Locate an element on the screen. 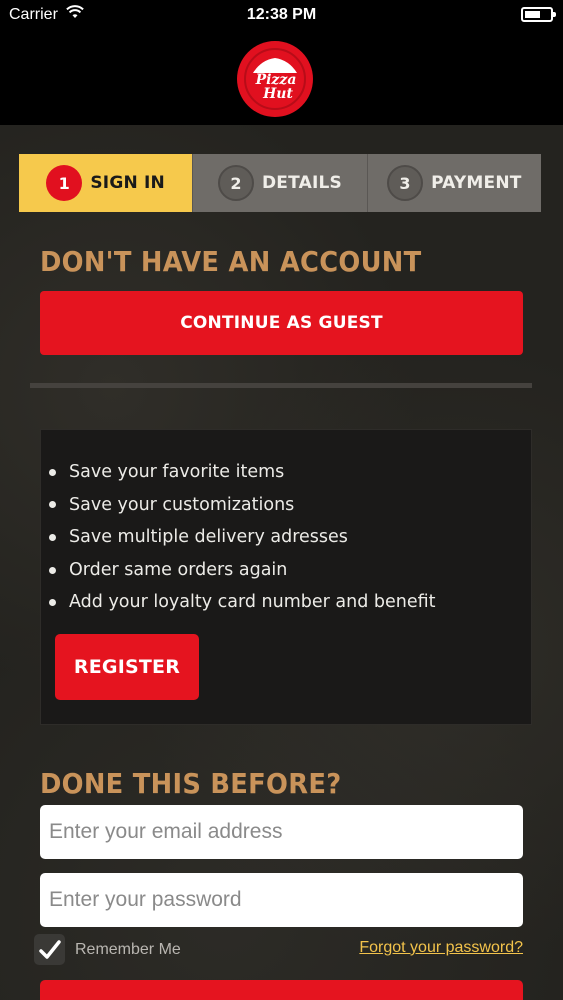 This screenshot has height=1000, width=563. benefit-text: Save your customizations is located at coordinates (182, 504).